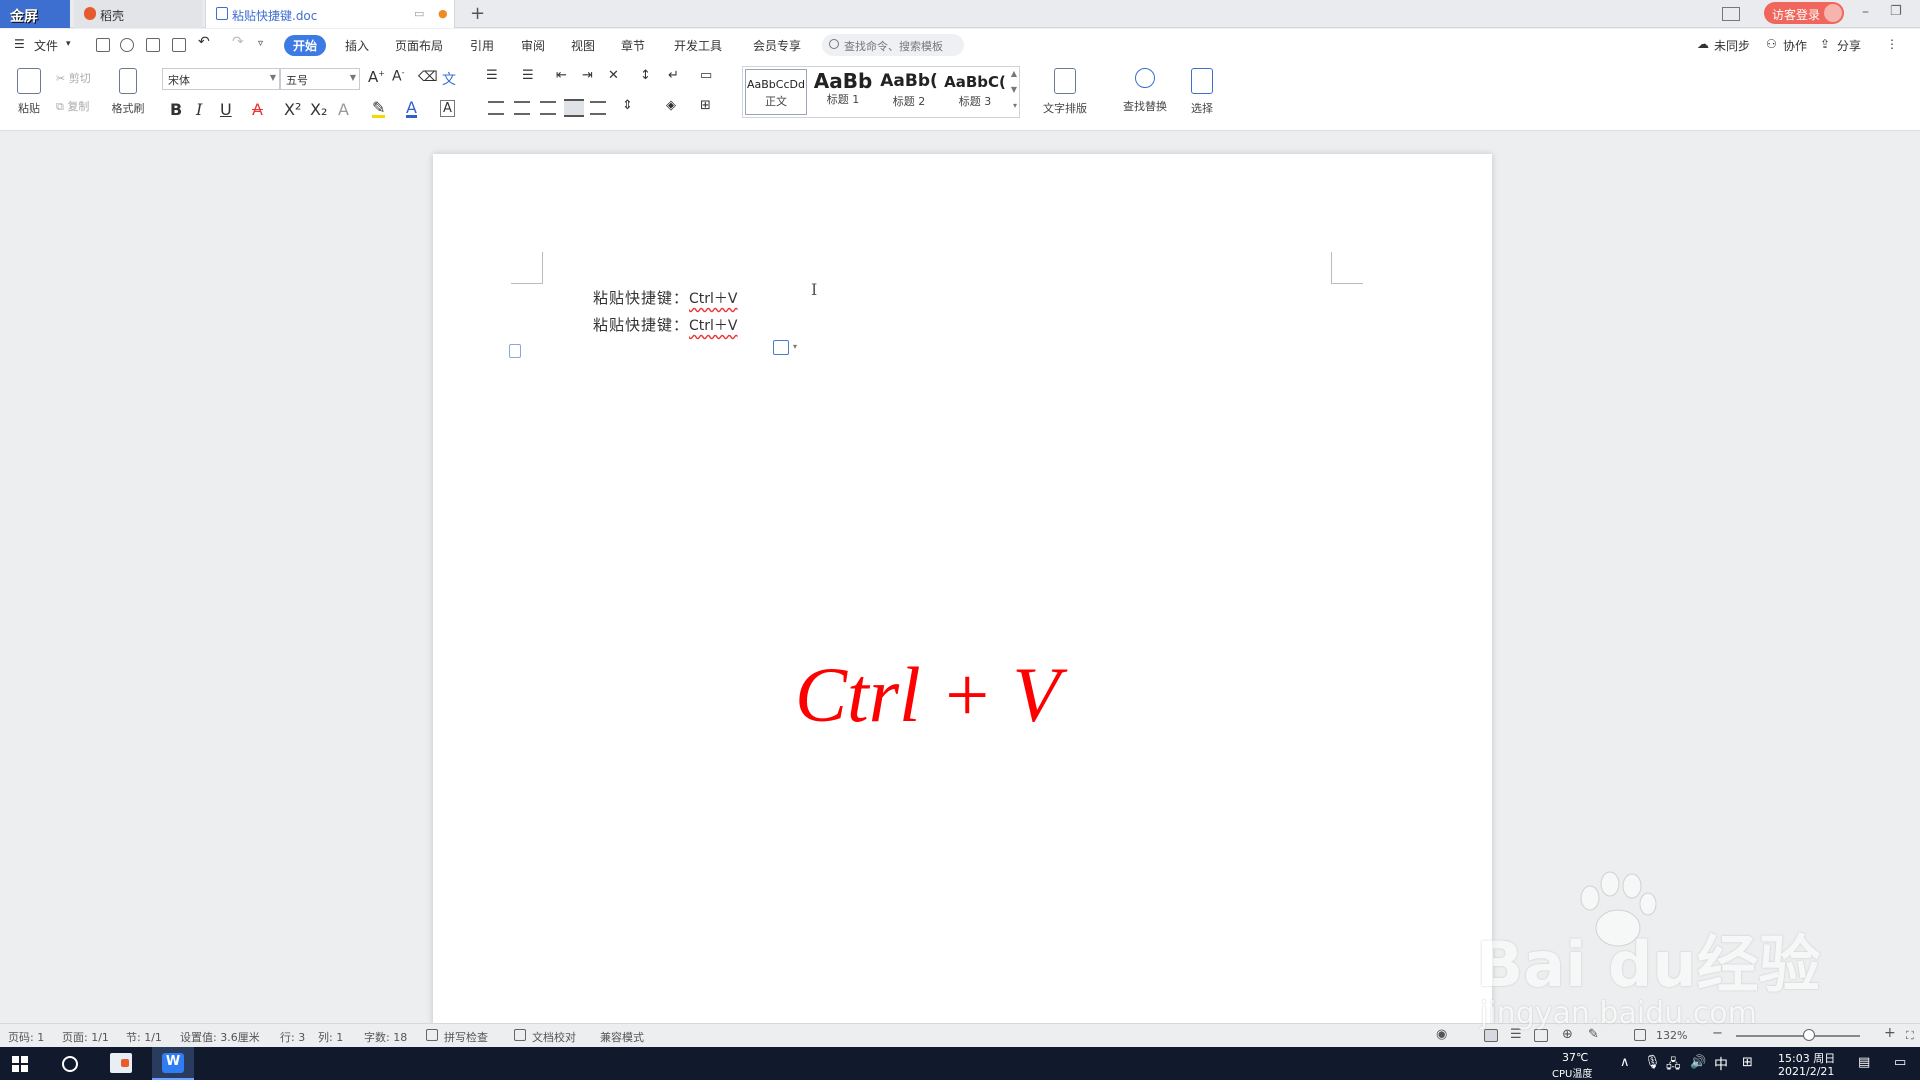  What do you see at coordinates (226, 109) in the screenshot?
I see `underline-button: U` at bounding box center [226, 109].